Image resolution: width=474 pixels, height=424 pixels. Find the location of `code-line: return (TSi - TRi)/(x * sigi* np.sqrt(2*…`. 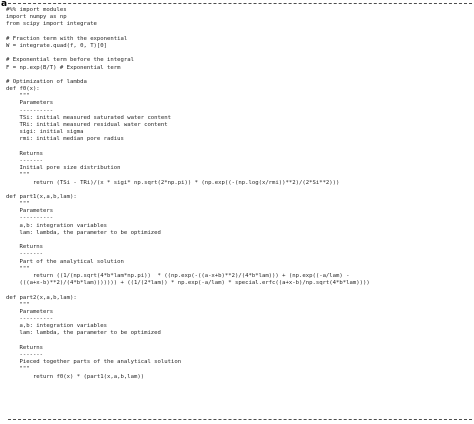

code-line: return (TSi - TRi)/(x * sigi* np.sqrt(2*… is located at coordinates (173, 182).